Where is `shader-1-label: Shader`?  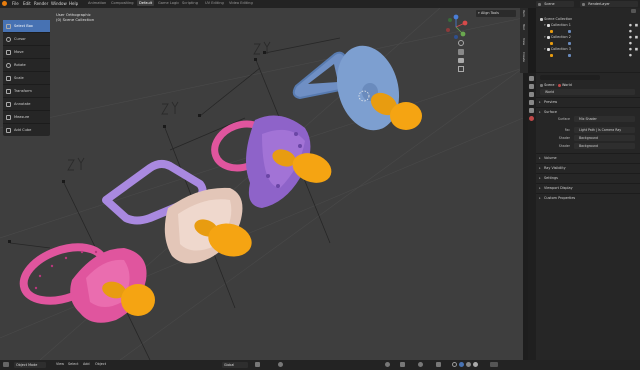 shader-1-label: Shader is located at coordinates (564, 138).